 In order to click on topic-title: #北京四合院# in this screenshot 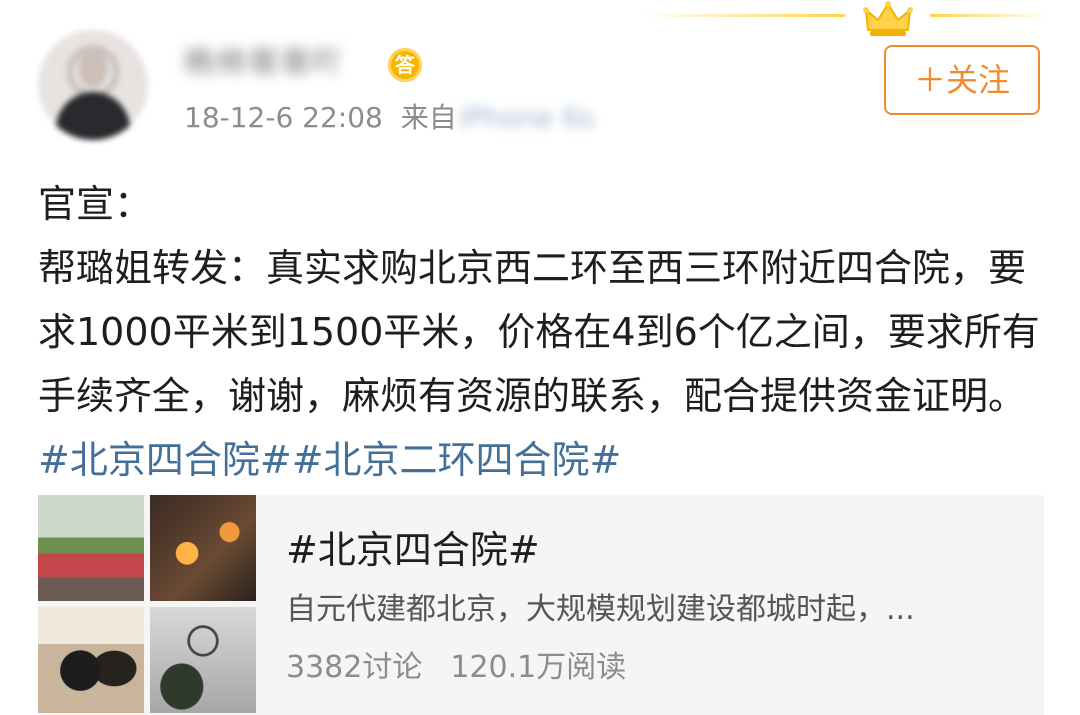, I will do `click(413, 550)`.